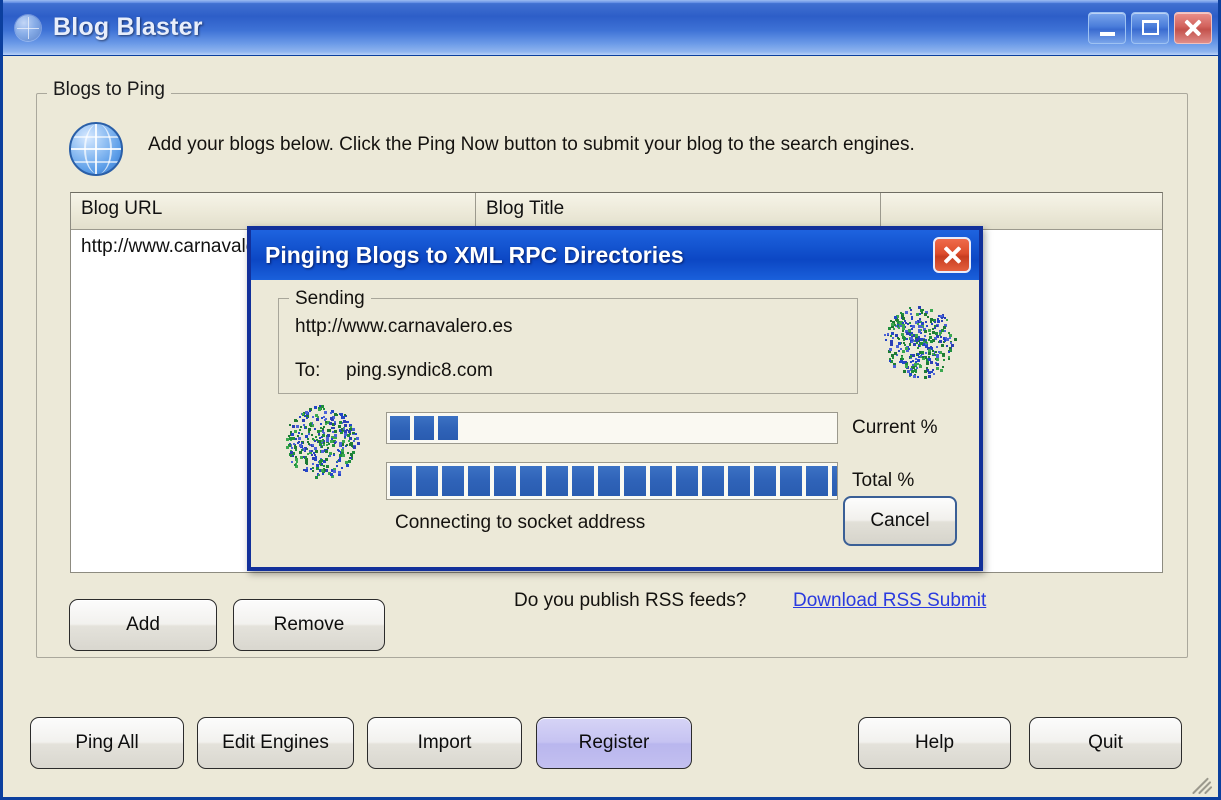 The height and width of the screenshot is (800, 1221). Describe the element at coordinates (309, 625) in the screenshot. I see `remove-button: Remove` at that location.